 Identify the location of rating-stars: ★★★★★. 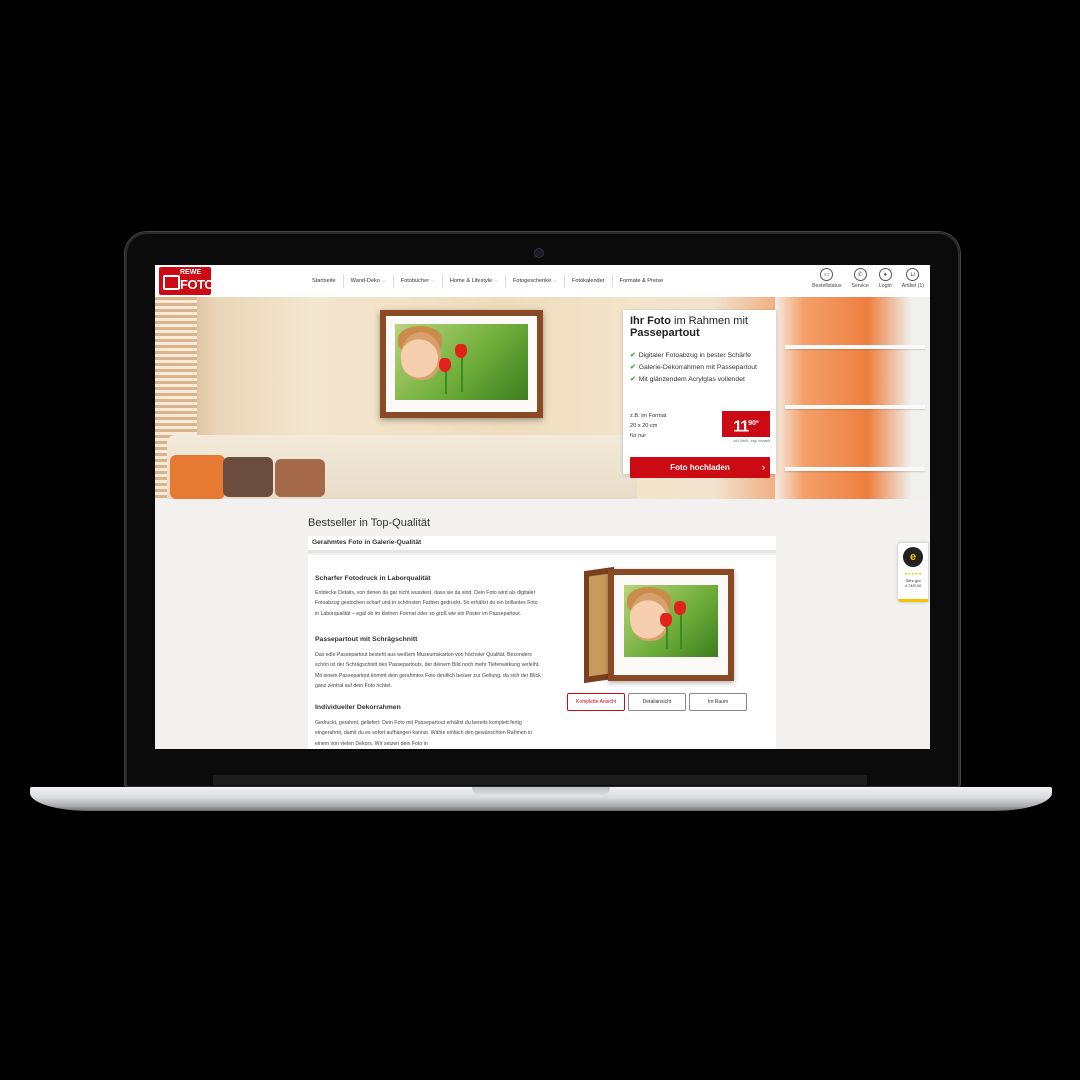
(913, 573).